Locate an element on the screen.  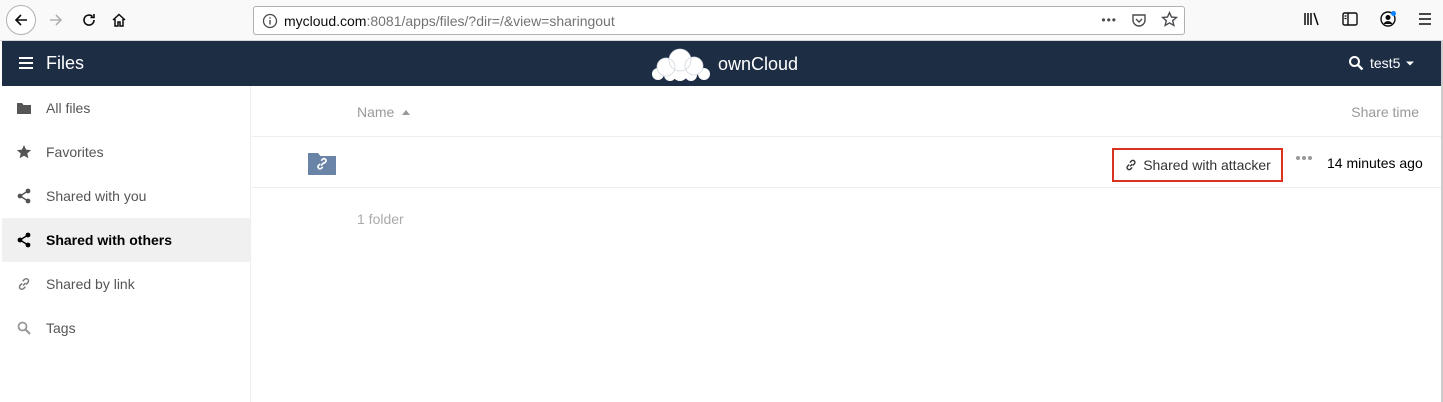
forward-button is located at coordinates (56, 20).